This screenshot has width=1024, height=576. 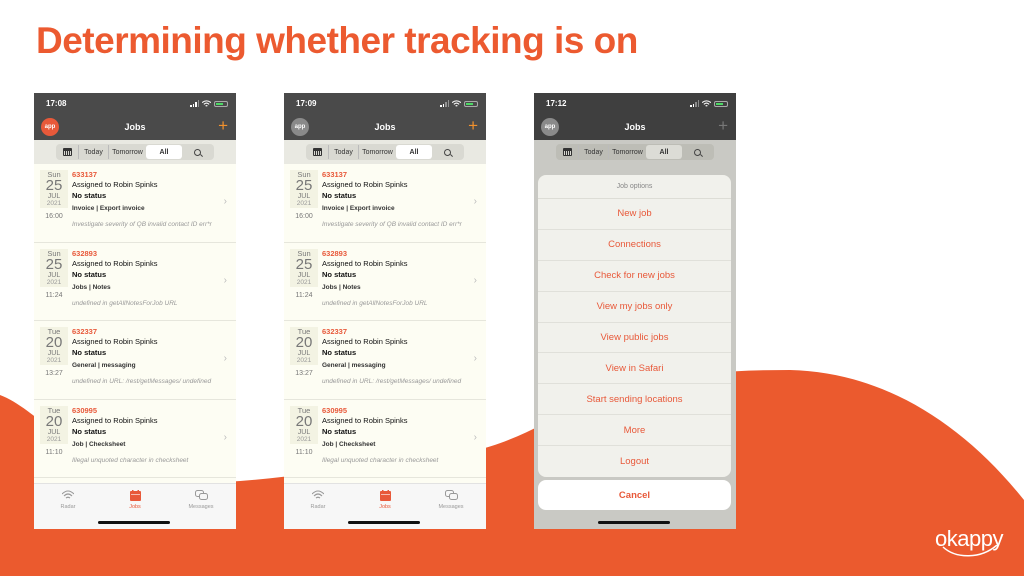 I want to click on option-logout: Logout, so click(x=634, y=461).